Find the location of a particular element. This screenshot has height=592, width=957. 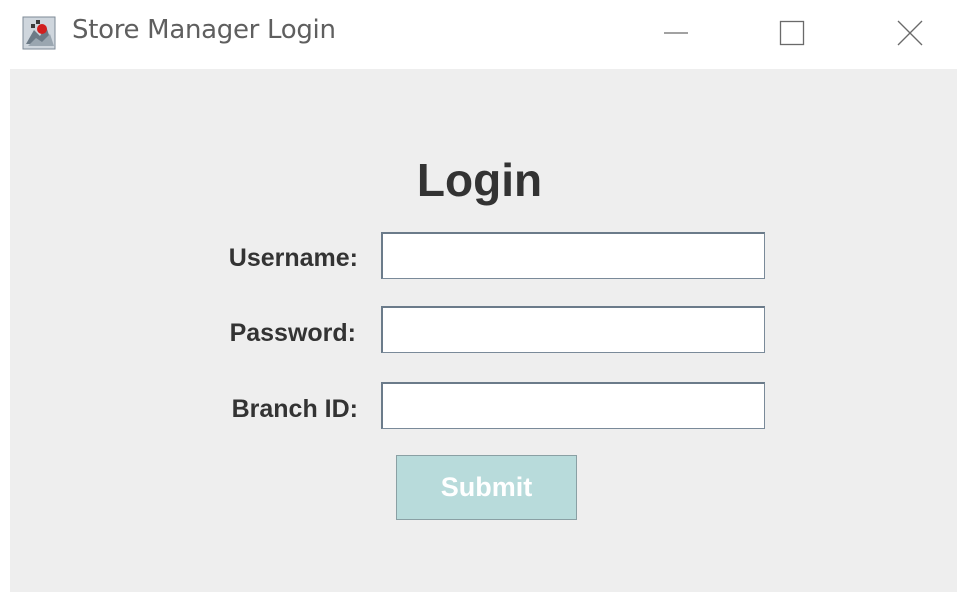

title-bar: Store Manager Login is located at coordinates (478, 34).